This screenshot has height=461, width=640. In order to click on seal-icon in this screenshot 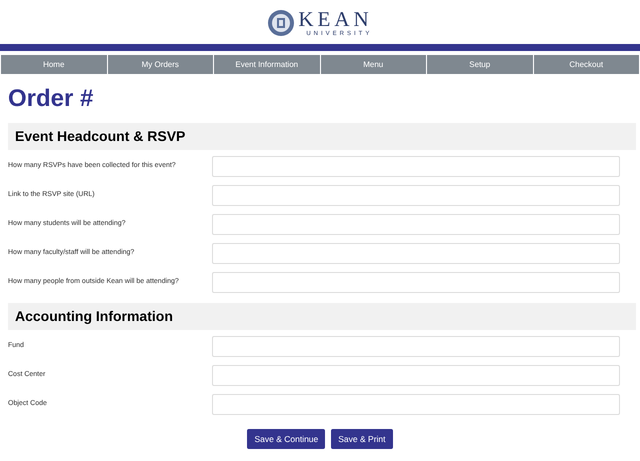, I will do `click(281, 22)`.